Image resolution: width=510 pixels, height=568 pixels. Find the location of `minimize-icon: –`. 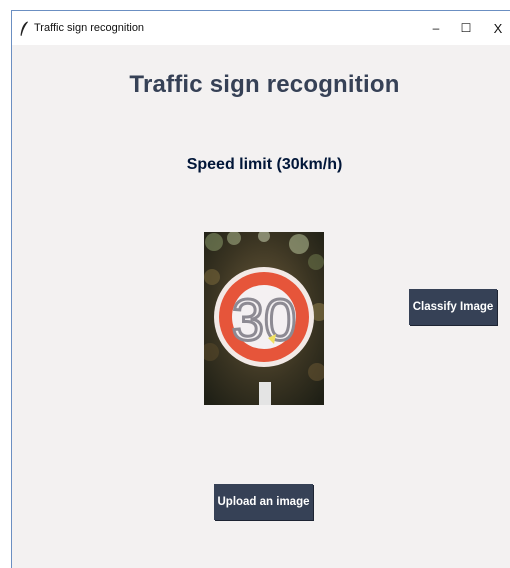

minimize-icon: – is located at coordinates (436, 28).